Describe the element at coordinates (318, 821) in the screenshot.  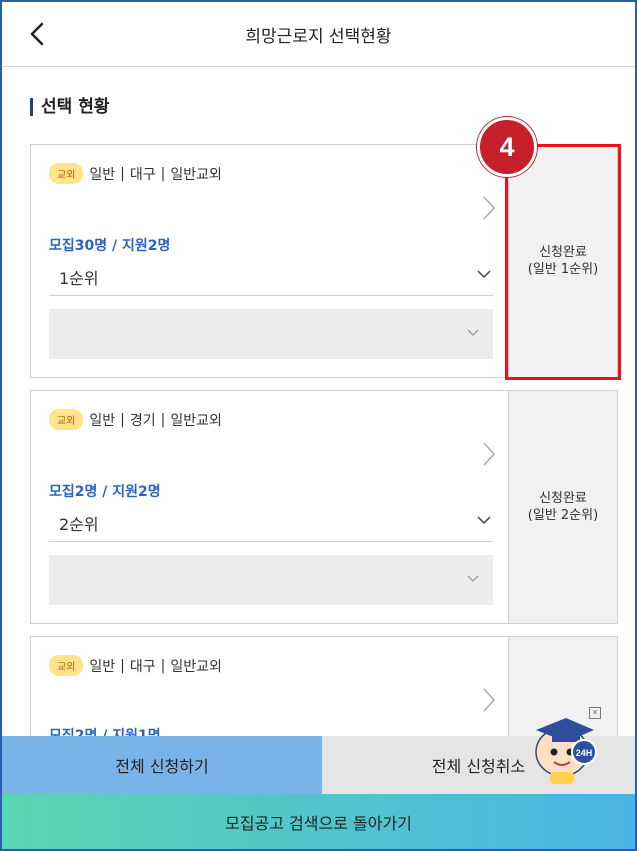
I see `back-to-search-button: 모집공고 검색으로 돌아가기` at that location.